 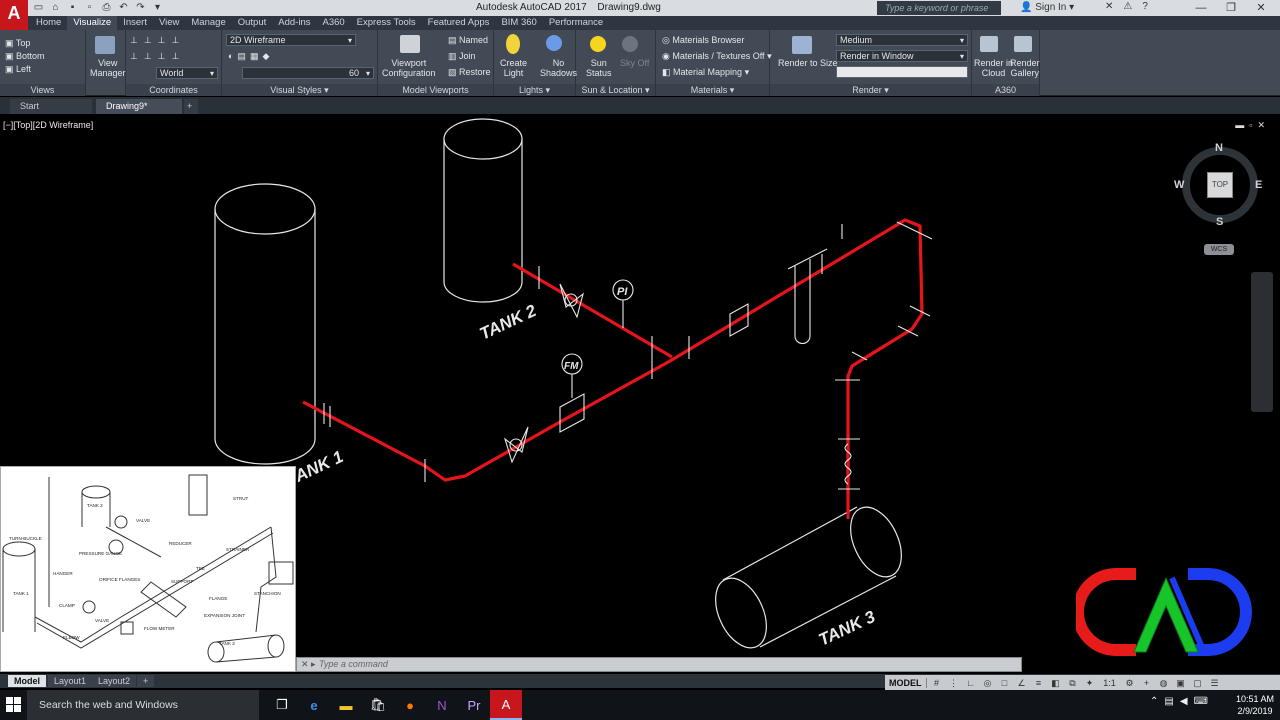 What do you see at coordinates (1147, 683) in the screenshot?
I see `add-icon: +` at bounding box center [1147, 683].